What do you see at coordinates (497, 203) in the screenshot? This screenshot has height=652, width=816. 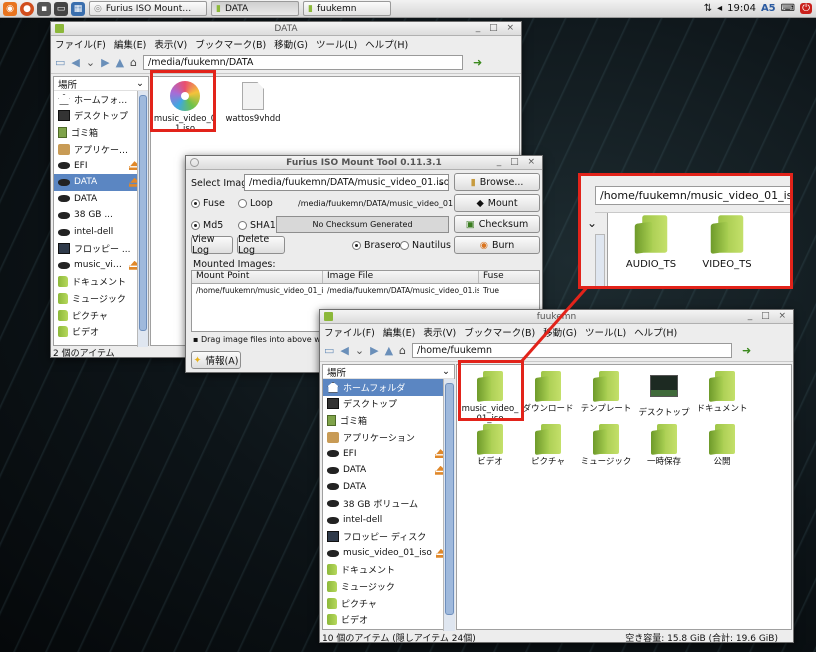 I see `mount-button: ◆ Mount` at bounding box center [497, 203].